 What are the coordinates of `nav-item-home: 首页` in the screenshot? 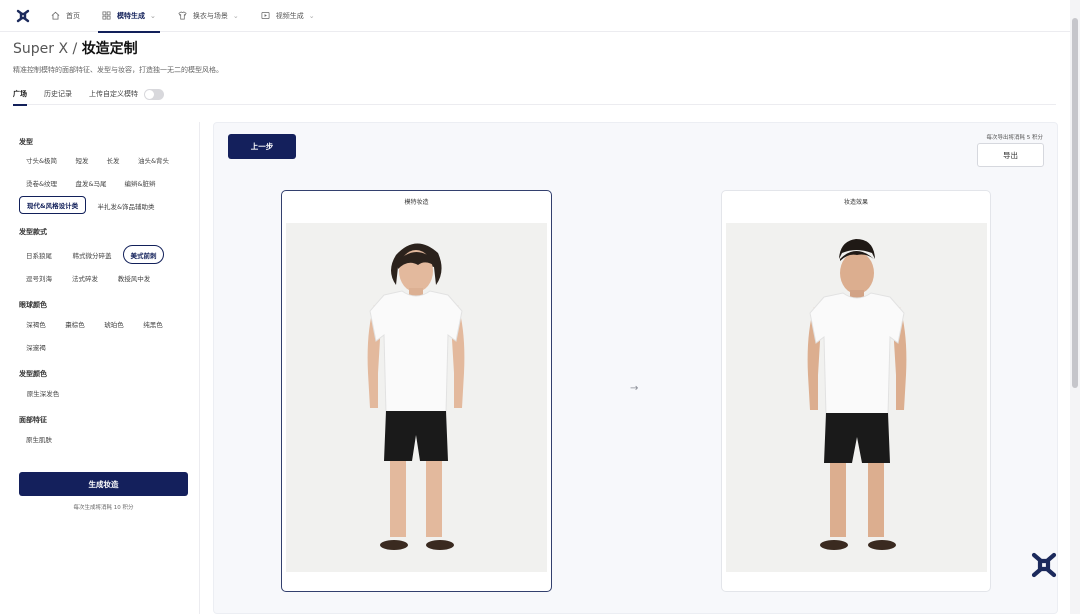 It's located at (65, 16).